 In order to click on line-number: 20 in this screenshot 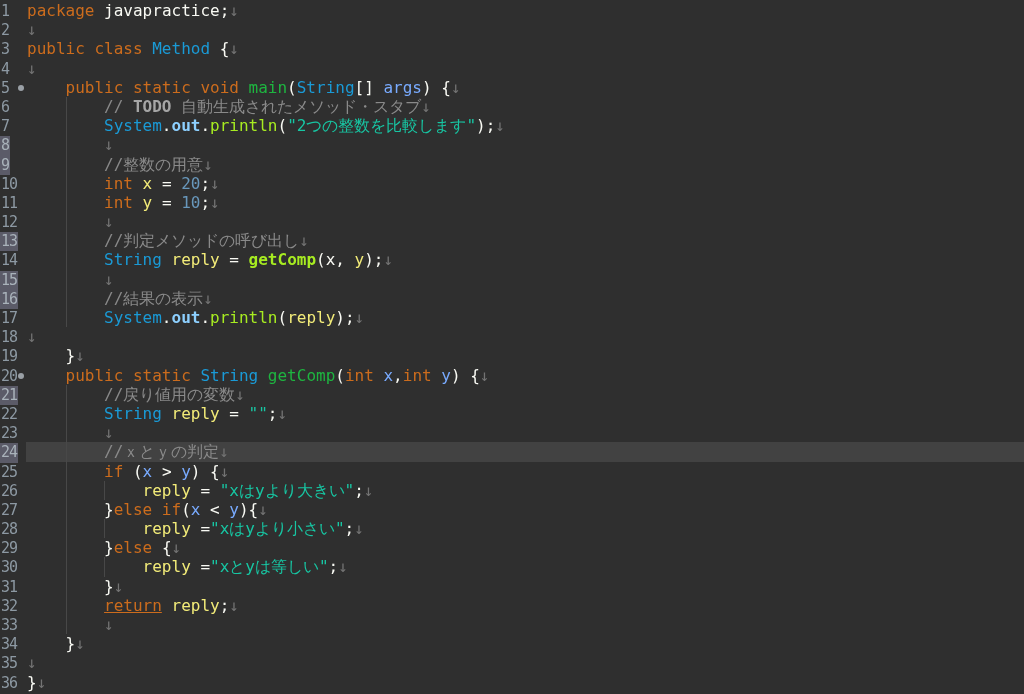, I will do `click(9, 376)`.